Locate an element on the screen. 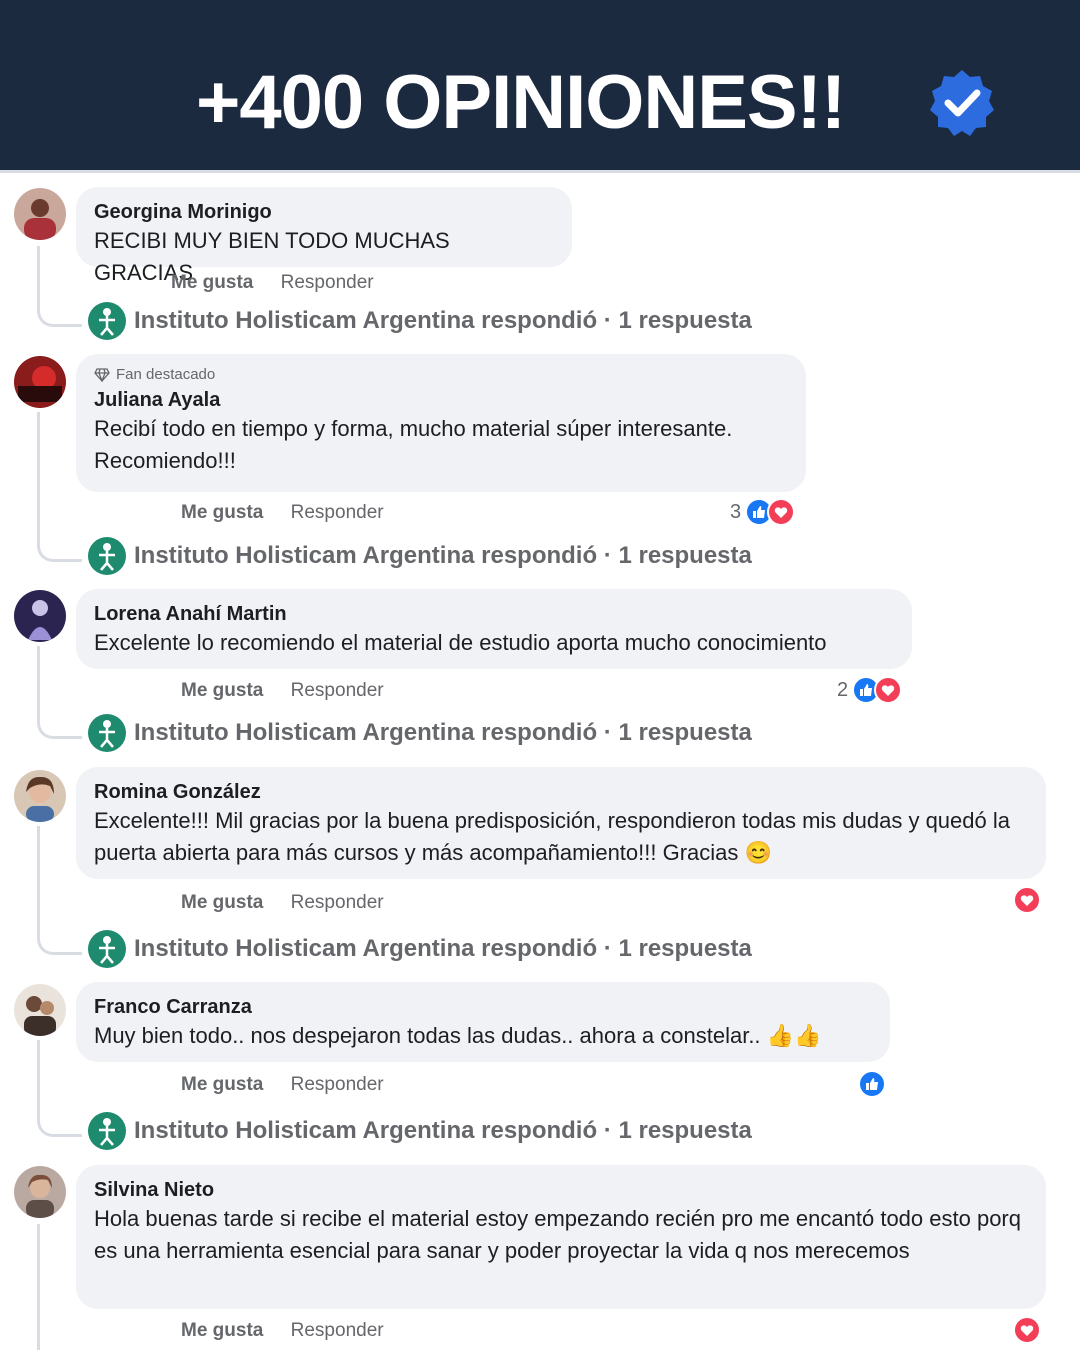 This screenshot has width=1080, height=1350. reactions-summary: 2 is located at coordinates (870, 690).